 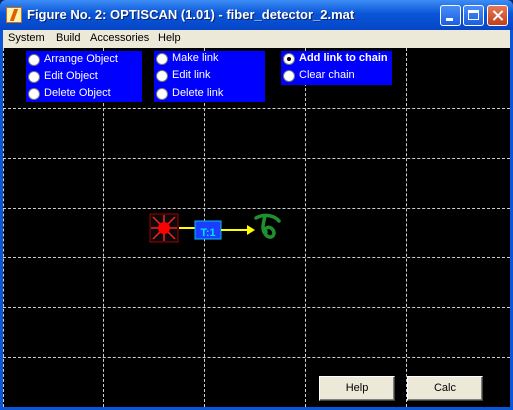 I want to click on menu-system: System, so click(x=26, y=38).